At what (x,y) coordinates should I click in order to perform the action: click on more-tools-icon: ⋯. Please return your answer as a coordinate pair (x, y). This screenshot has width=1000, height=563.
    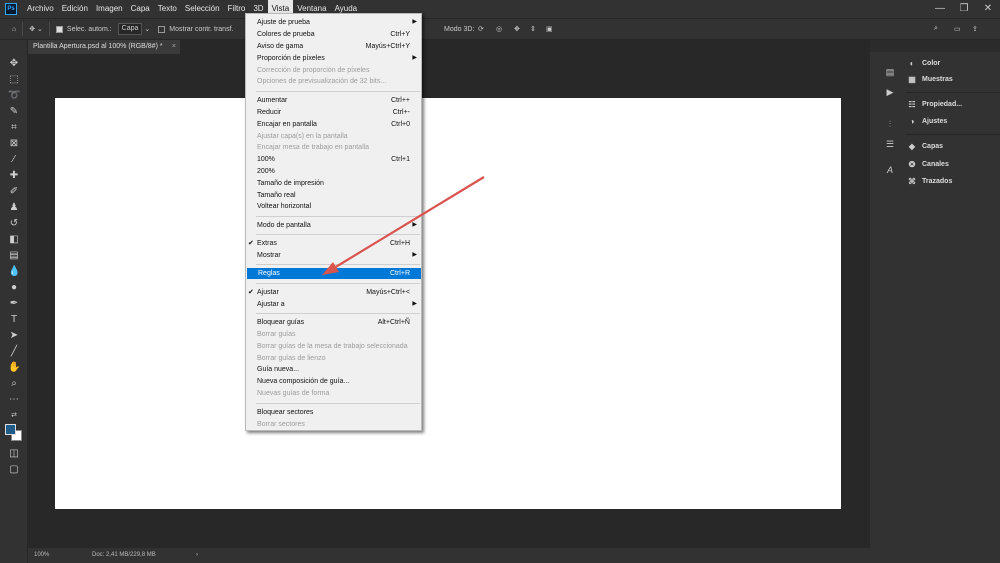
    Looking at the image, I should click on (14, 400).